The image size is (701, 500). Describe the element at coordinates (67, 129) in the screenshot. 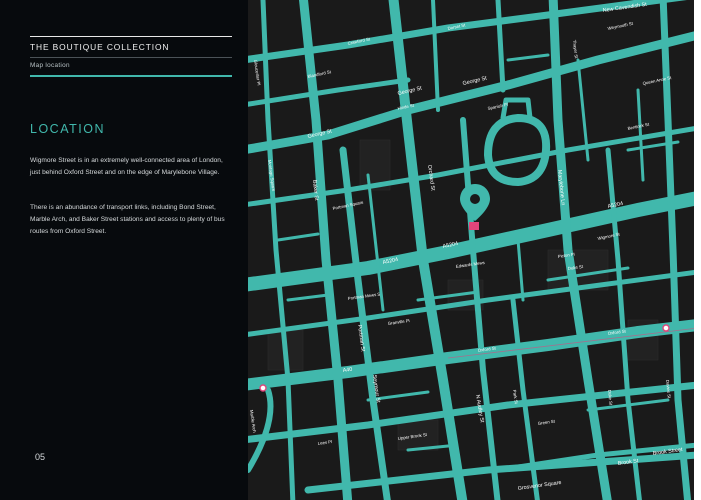

I see `page-heading: LOCATION` at that location.